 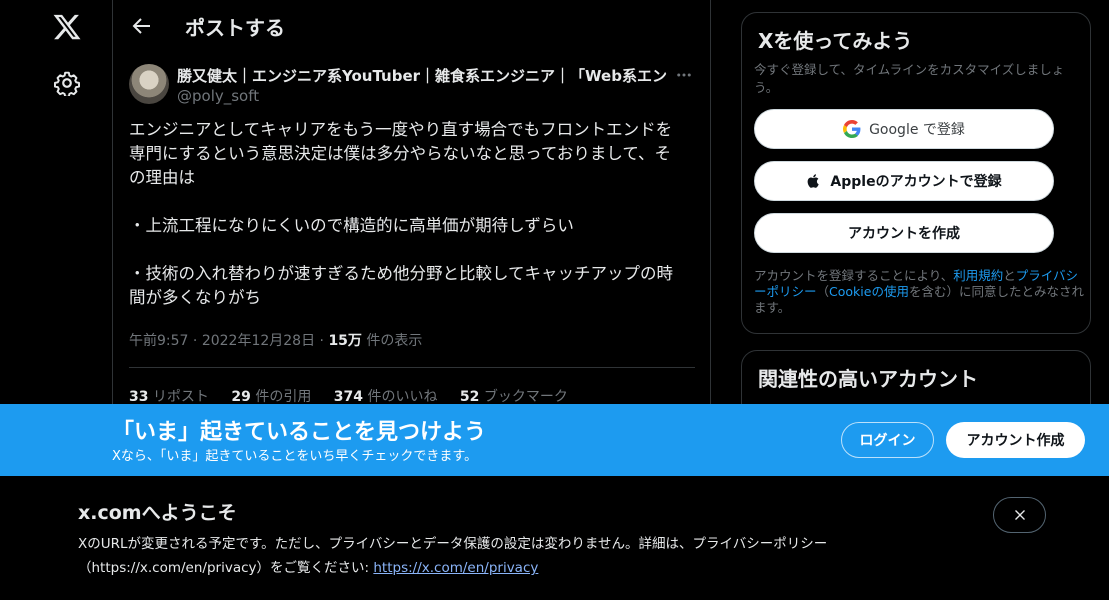 I want to click on quote-count: 29, so click(x=241, y=397).